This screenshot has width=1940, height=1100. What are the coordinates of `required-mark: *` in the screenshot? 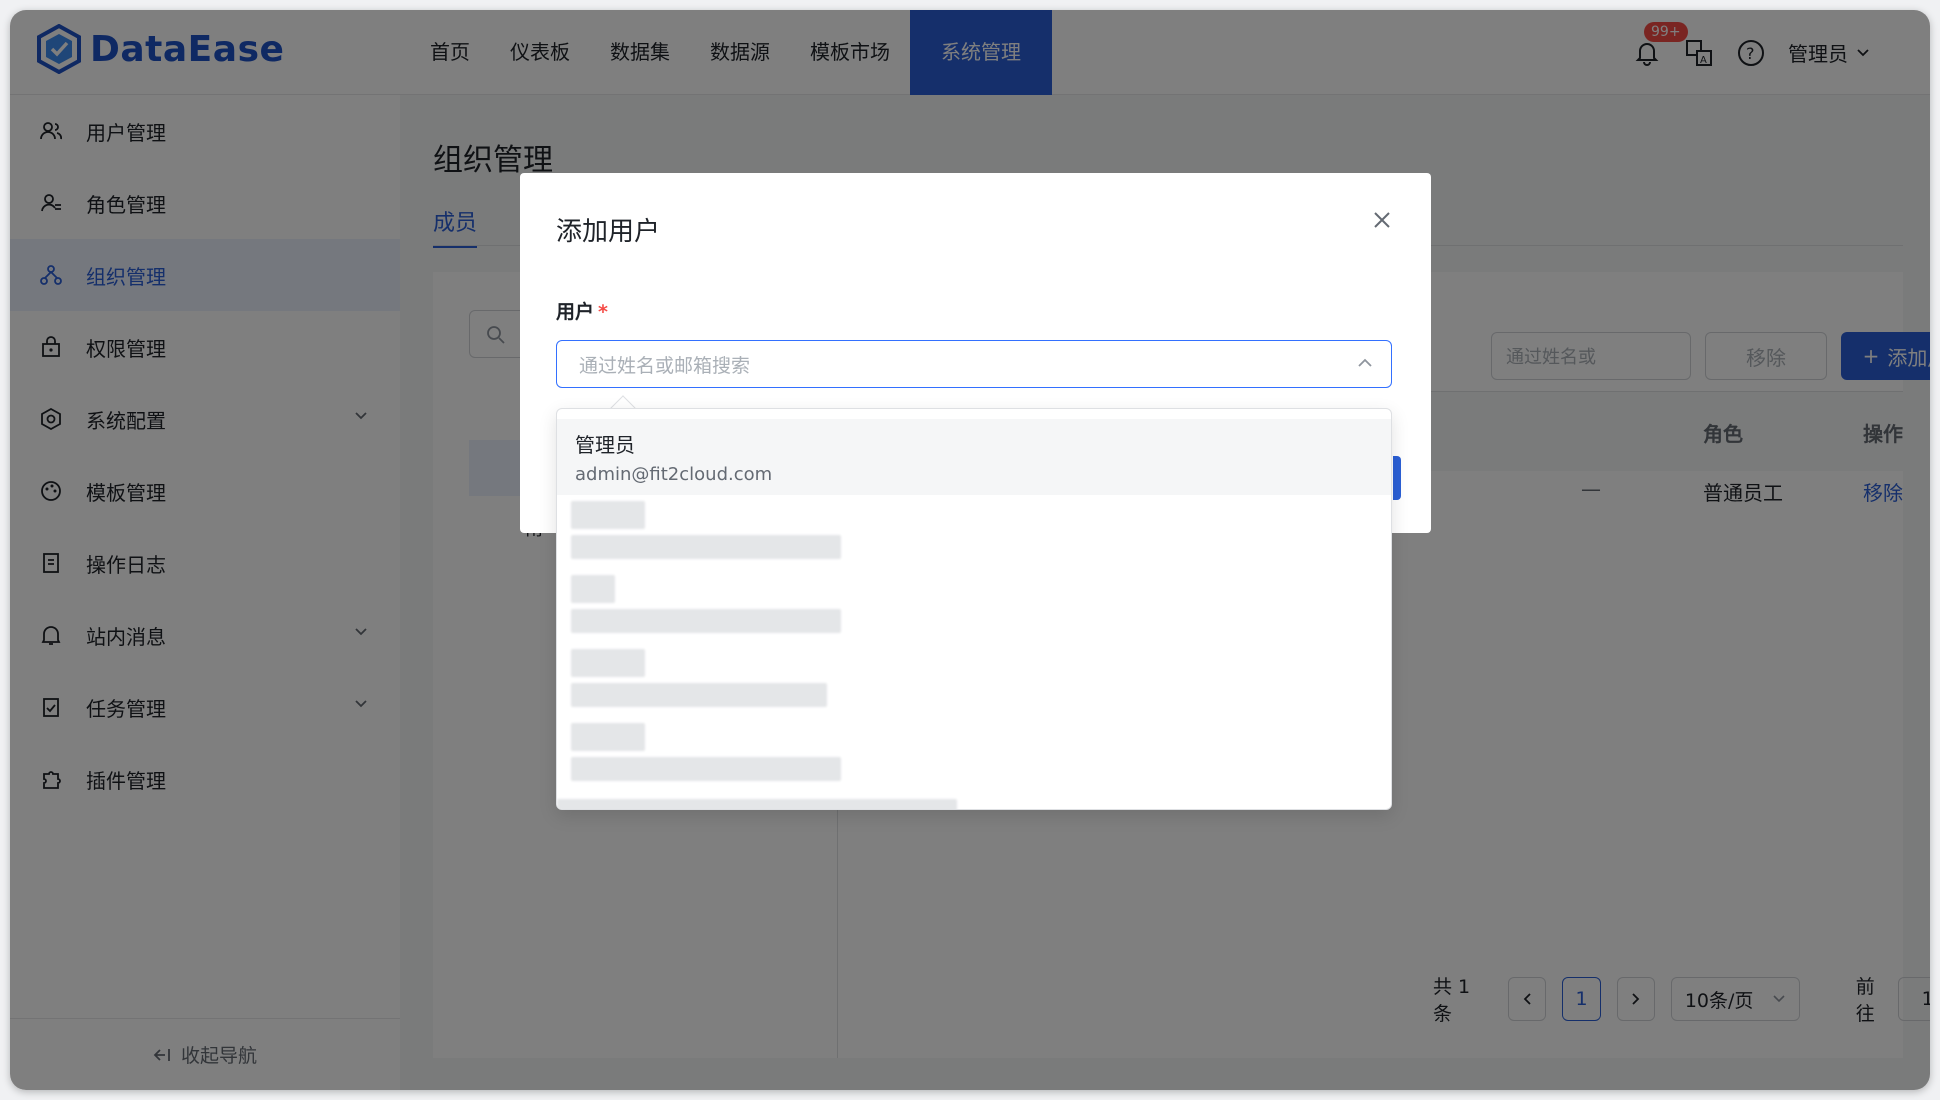 It's located at (603, 312).